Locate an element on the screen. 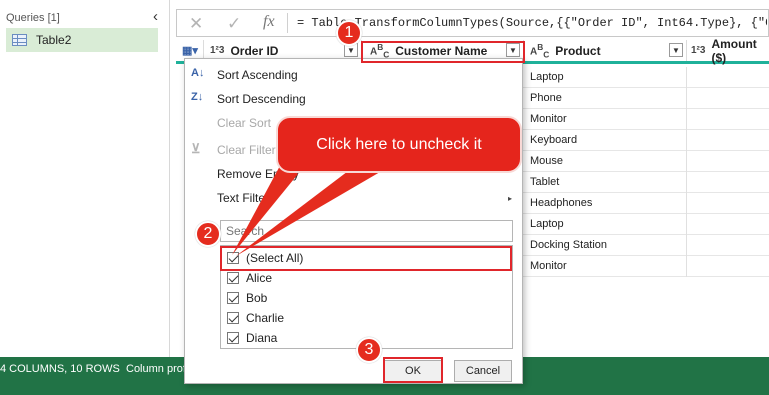  product-cell: Headphones is located at coordinates (561, 203).